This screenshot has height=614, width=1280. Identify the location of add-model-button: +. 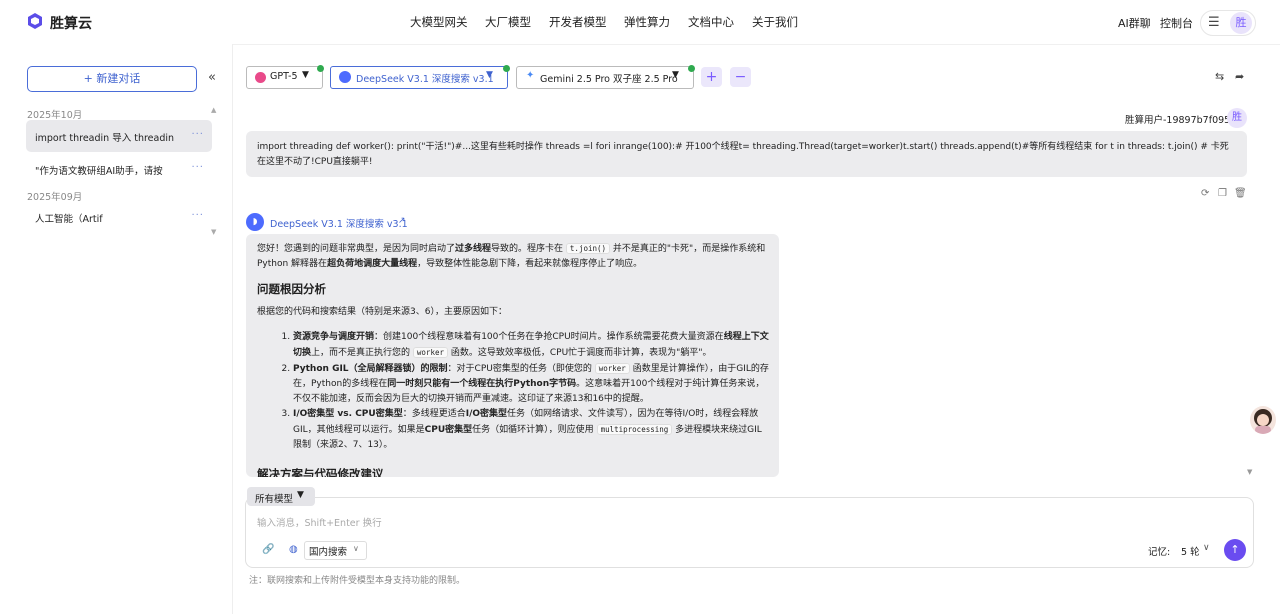
(711, 77).